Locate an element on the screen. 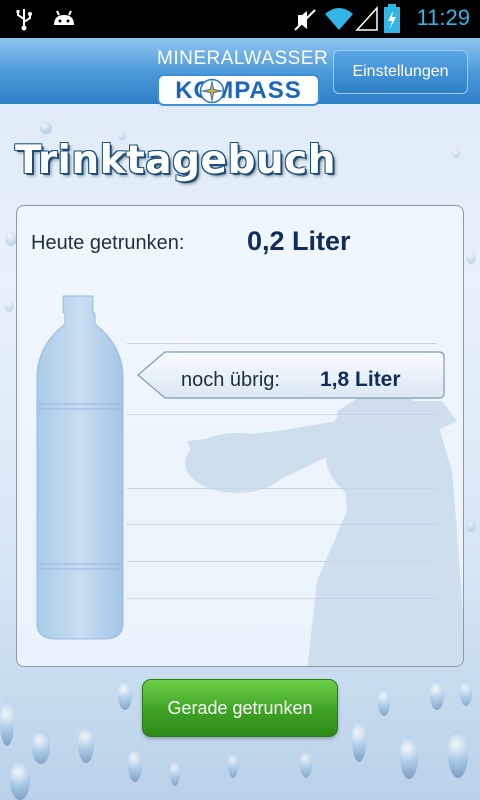 The height and width of the screenshot is (800, 480). logo: KOMPASS is located at coordinates (238, 90).